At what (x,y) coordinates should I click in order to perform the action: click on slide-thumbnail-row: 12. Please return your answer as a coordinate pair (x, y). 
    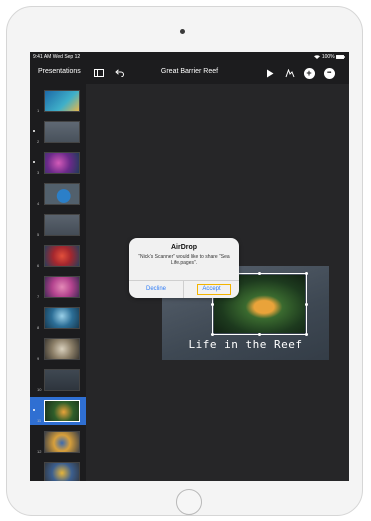
    Looking at the image, I should click on (58, 442).